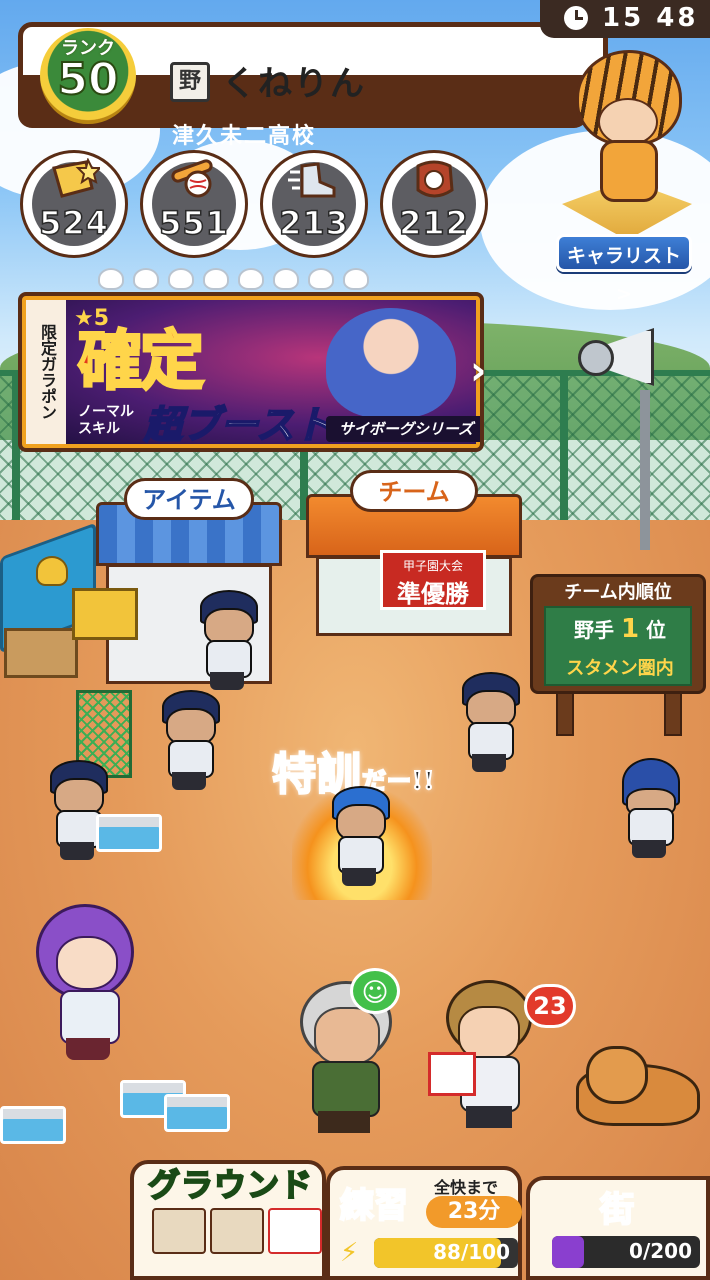 This screenshot has height=1280, width=710. I want to click on practice-title: 練習, so click(374, 1206).